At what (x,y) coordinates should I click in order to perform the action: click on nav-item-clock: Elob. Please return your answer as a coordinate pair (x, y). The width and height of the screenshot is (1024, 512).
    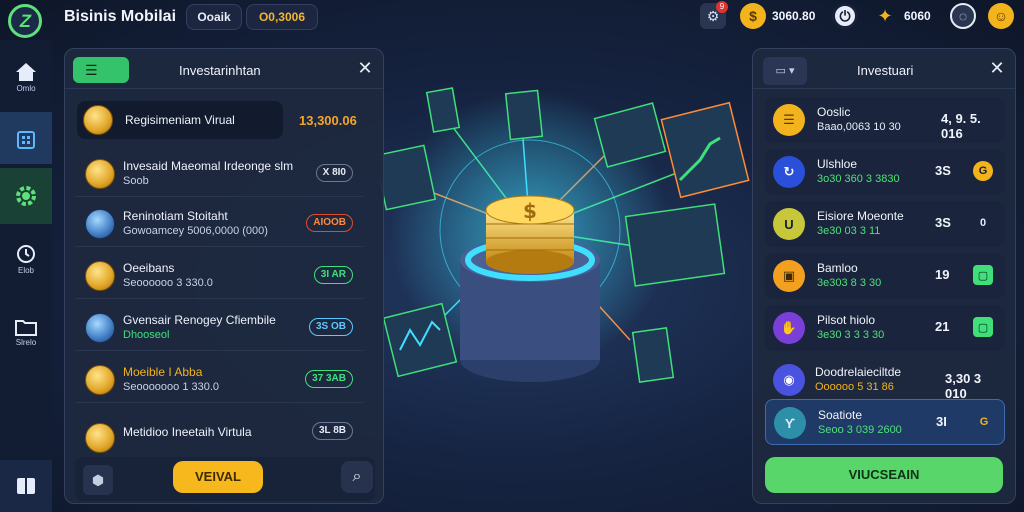
    Looking at the image, I should click on (26, 259).